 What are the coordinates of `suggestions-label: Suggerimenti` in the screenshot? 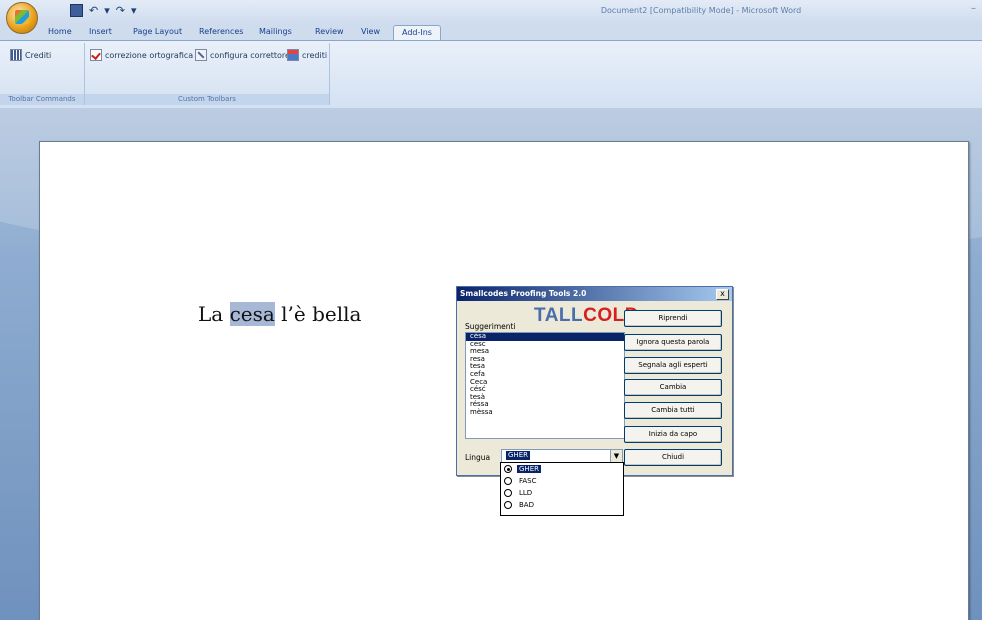 It's located at (490, 326).